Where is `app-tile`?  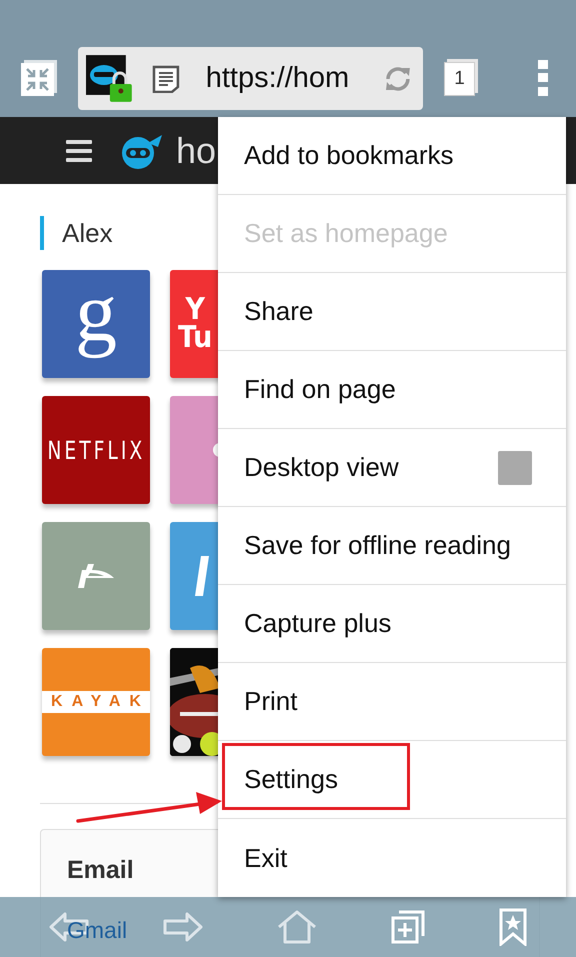 app-tile is located at coordinates (96, 576).